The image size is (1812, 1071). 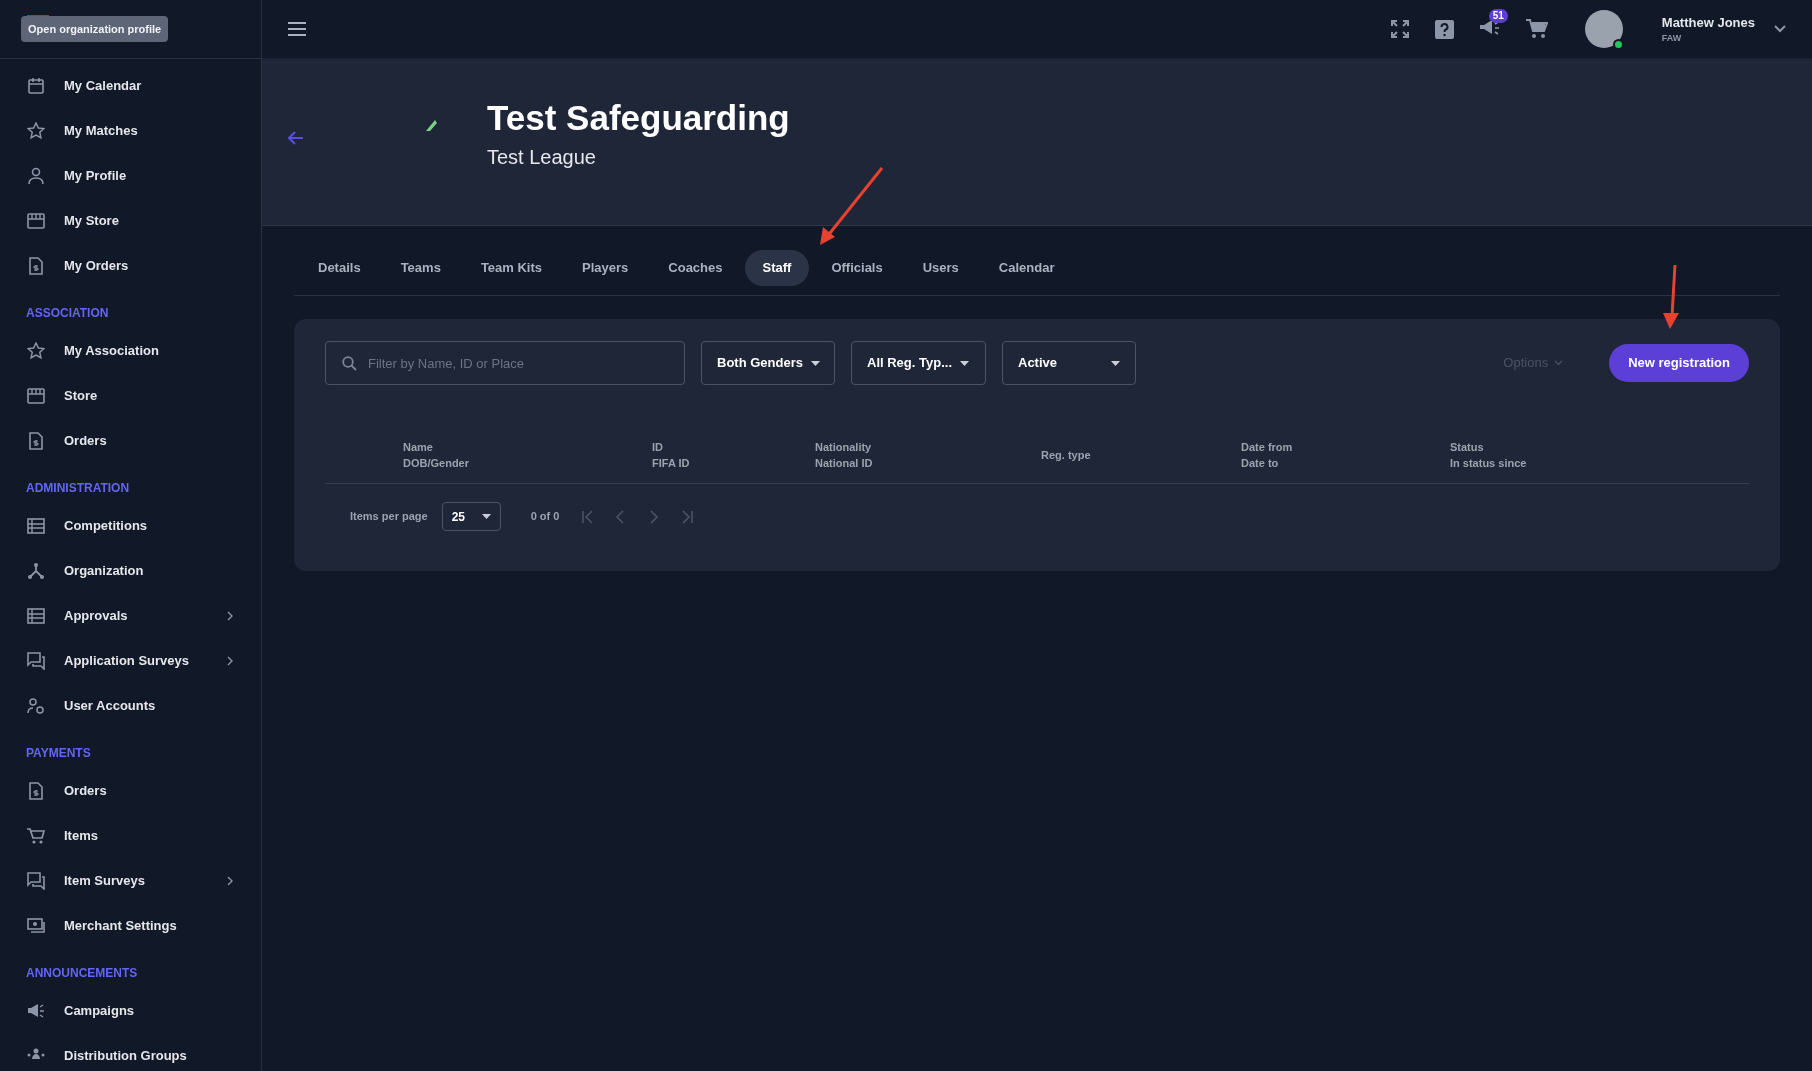 What do you see at coordinates (542, 157) in the screenshot?
I see `page-subtitle: Test League` at bounding box center [542, 157].